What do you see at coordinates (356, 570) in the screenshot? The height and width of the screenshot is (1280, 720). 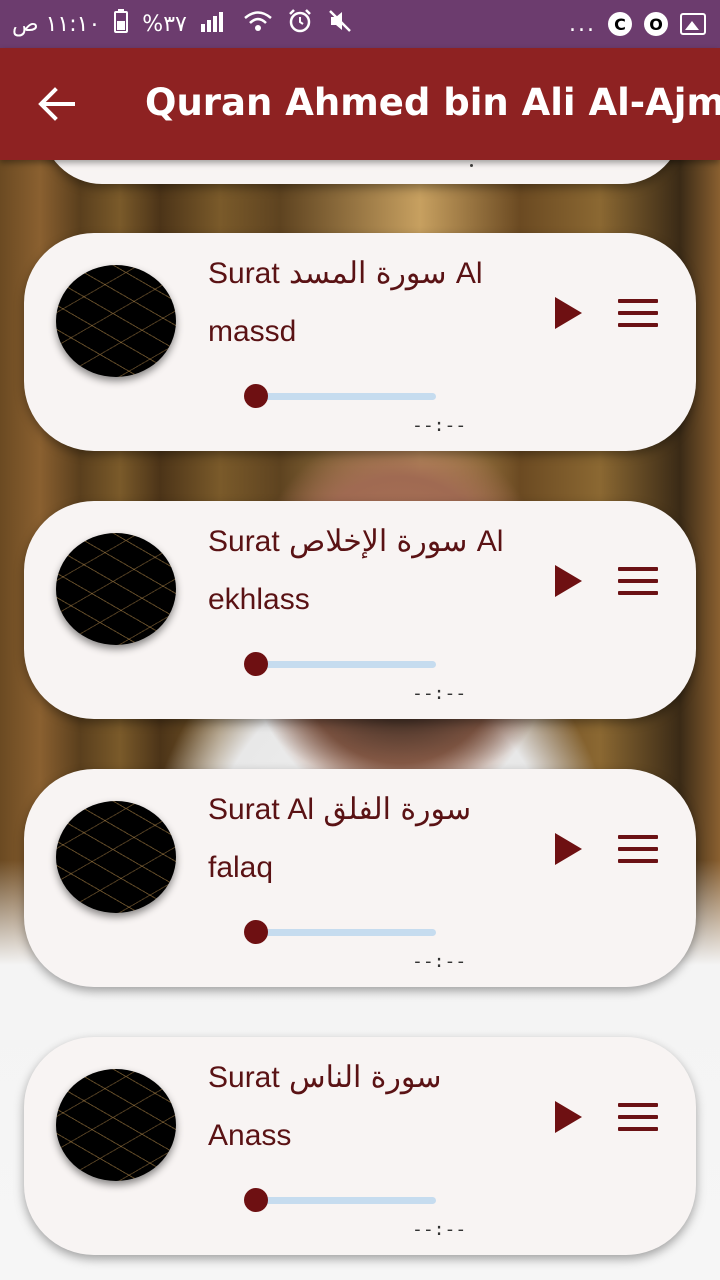 I see `track-title: Surat سورة الإخلاص Al ekhlass` at bounding box center [356, 570].